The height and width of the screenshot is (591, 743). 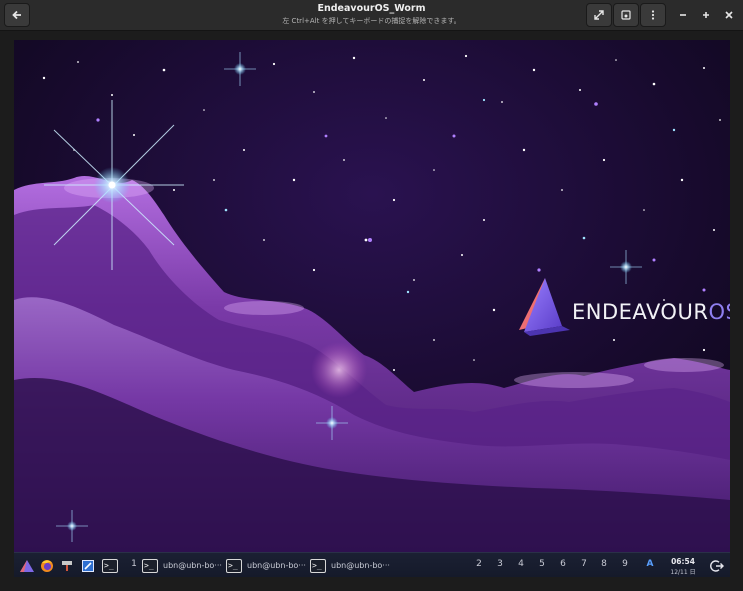 What do you see at coordinates (604, 564) in the screenshot?
I see `workspace-8: 8` at bounding box center [604, 564].